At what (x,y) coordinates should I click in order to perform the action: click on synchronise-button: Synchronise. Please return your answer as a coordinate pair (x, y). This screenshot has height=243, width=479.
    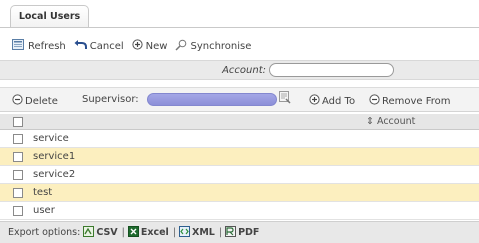
    Looking at the image, I should click on (213, 46).